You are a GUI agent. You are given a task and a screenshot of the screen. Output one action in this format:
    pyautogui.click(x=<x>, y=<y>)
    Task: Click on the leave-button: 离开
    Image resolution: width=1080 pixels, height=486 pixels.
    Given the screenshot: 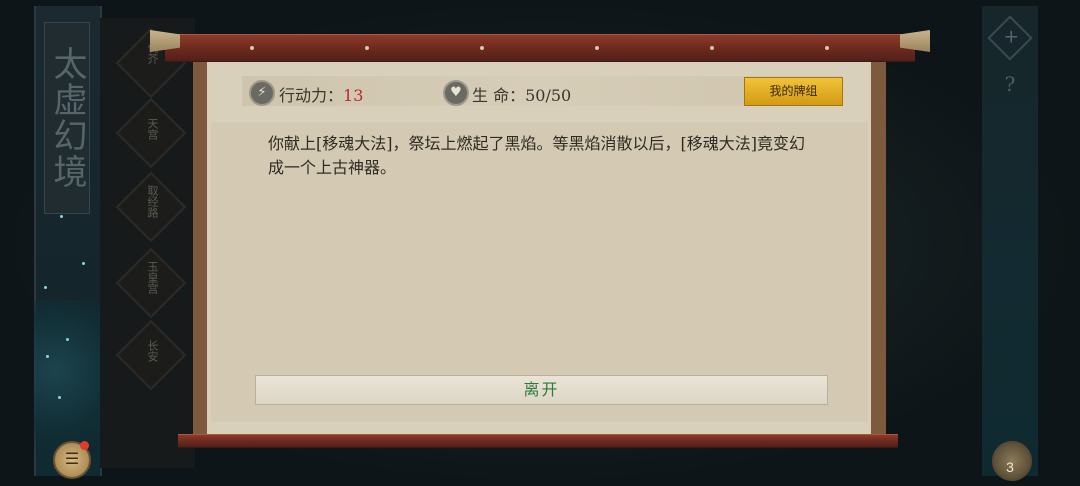 What is the action you would take?
    pyautogui.click(x=541, y=390)
    